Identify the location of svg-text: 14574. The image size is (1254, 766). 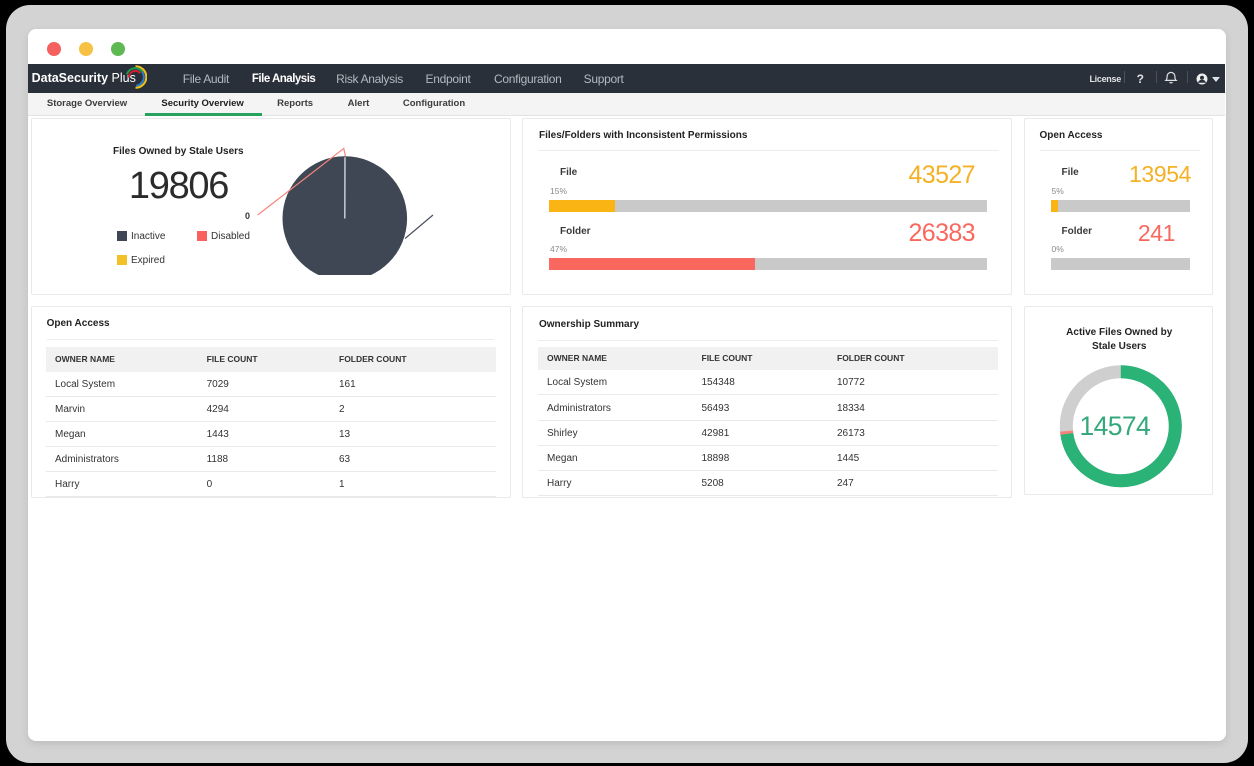
(1114, 425).